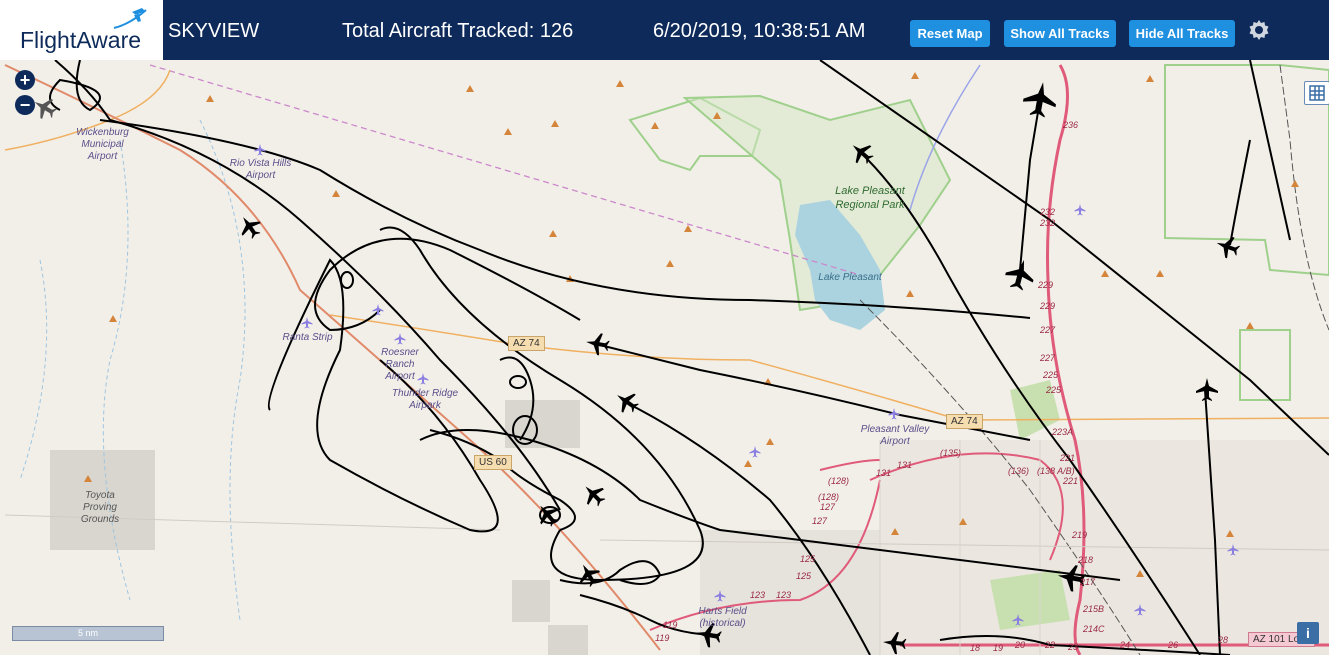 Image resolution: width=1329 pixels, height=655 pixels. Describe the element at coordinates (870, 198) in the screenshot. I see `label-lake-pleasant-park: Lake Pleasant Regional Park` at that location.